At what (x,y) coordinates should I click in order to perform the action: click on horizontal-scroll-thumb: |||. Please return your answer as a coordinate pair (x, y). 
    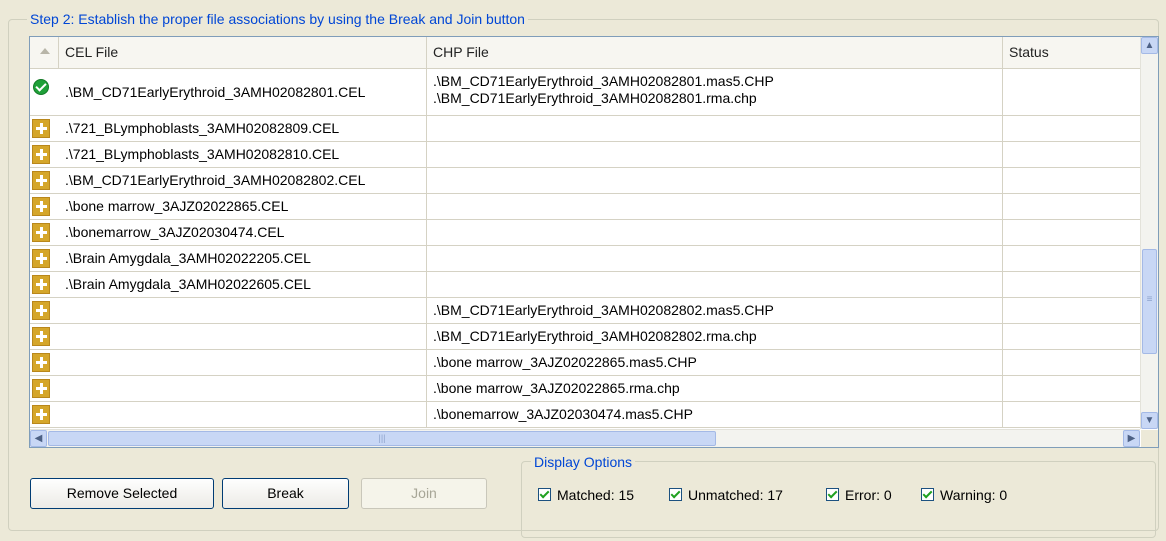
    Looking at the image, I should click on (382, 438).